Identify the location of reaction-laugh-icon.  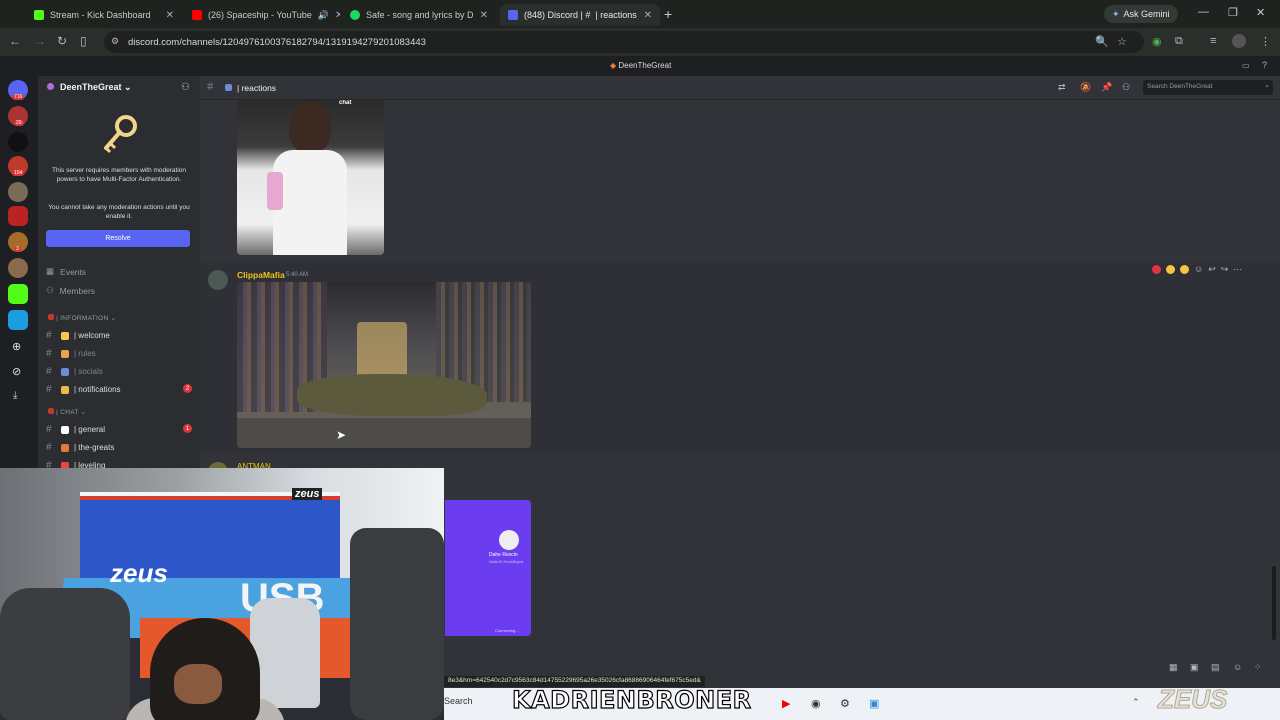
(1170, 269).